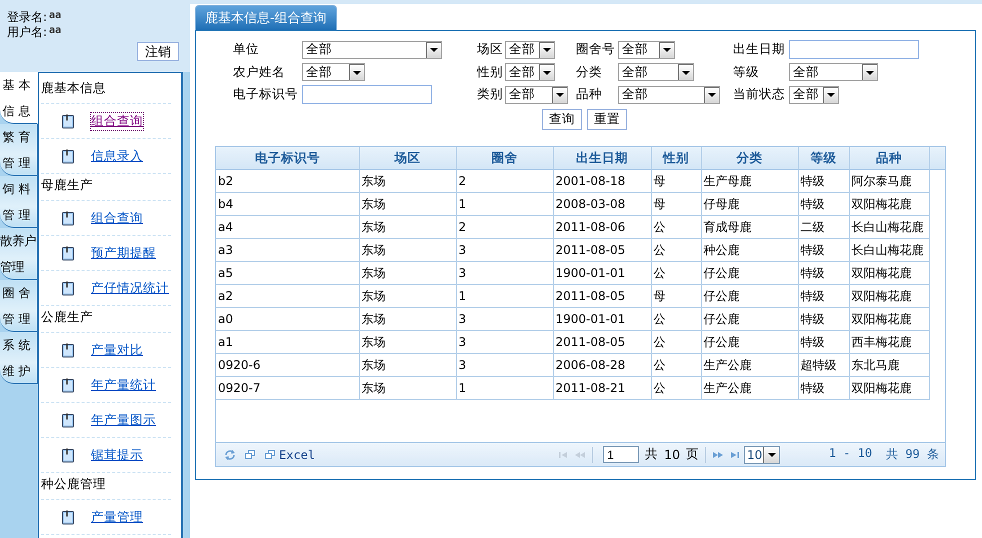 The height and width of the screenshot is (538, 982). What do you see at coordinates (117, 156) in the screenshot?
I see `menu-link: 信息录入` at bounding box center [117, 156].